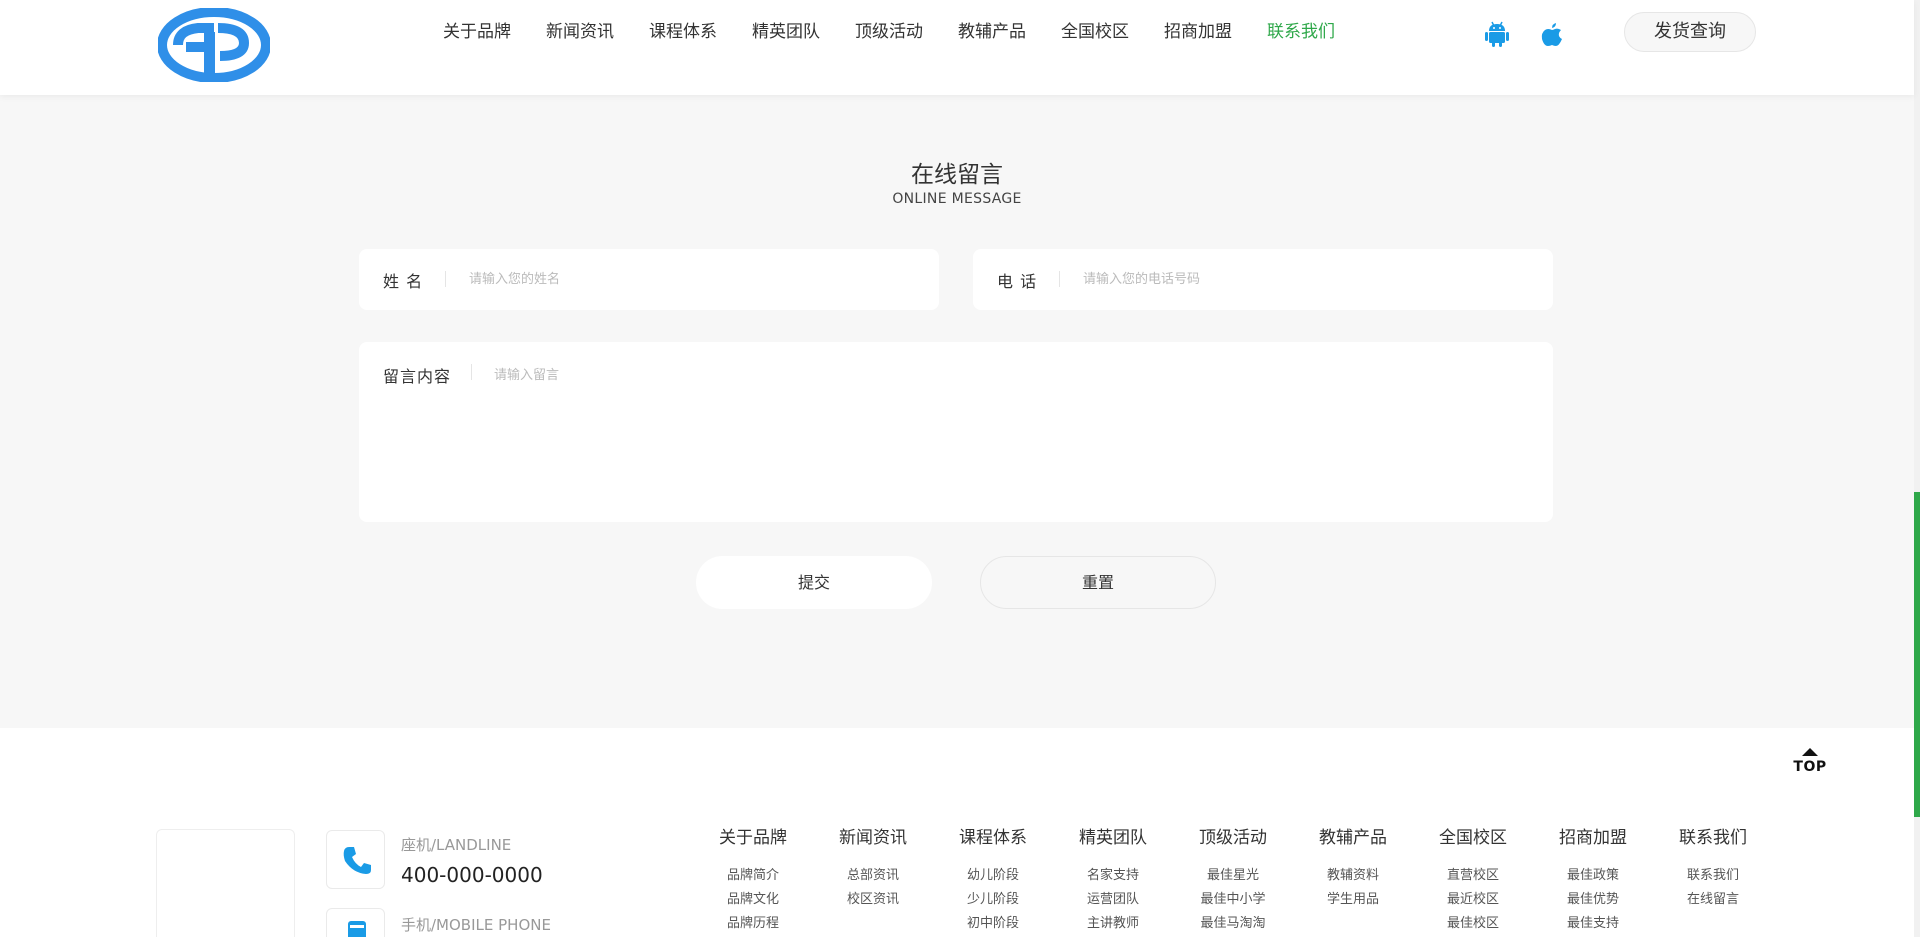 This screenshot has width=1920, height=937. I want to click on message-field: 留言内容, so click(956, 432).